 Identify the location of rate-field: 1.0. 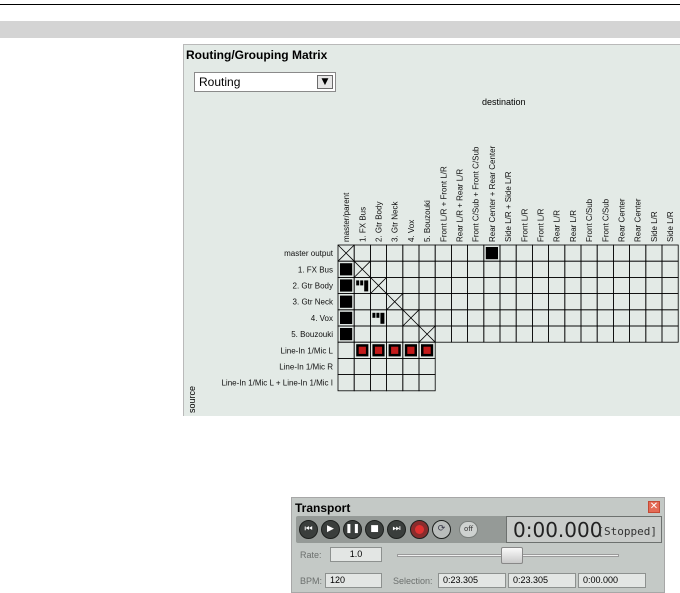
(356, 554).